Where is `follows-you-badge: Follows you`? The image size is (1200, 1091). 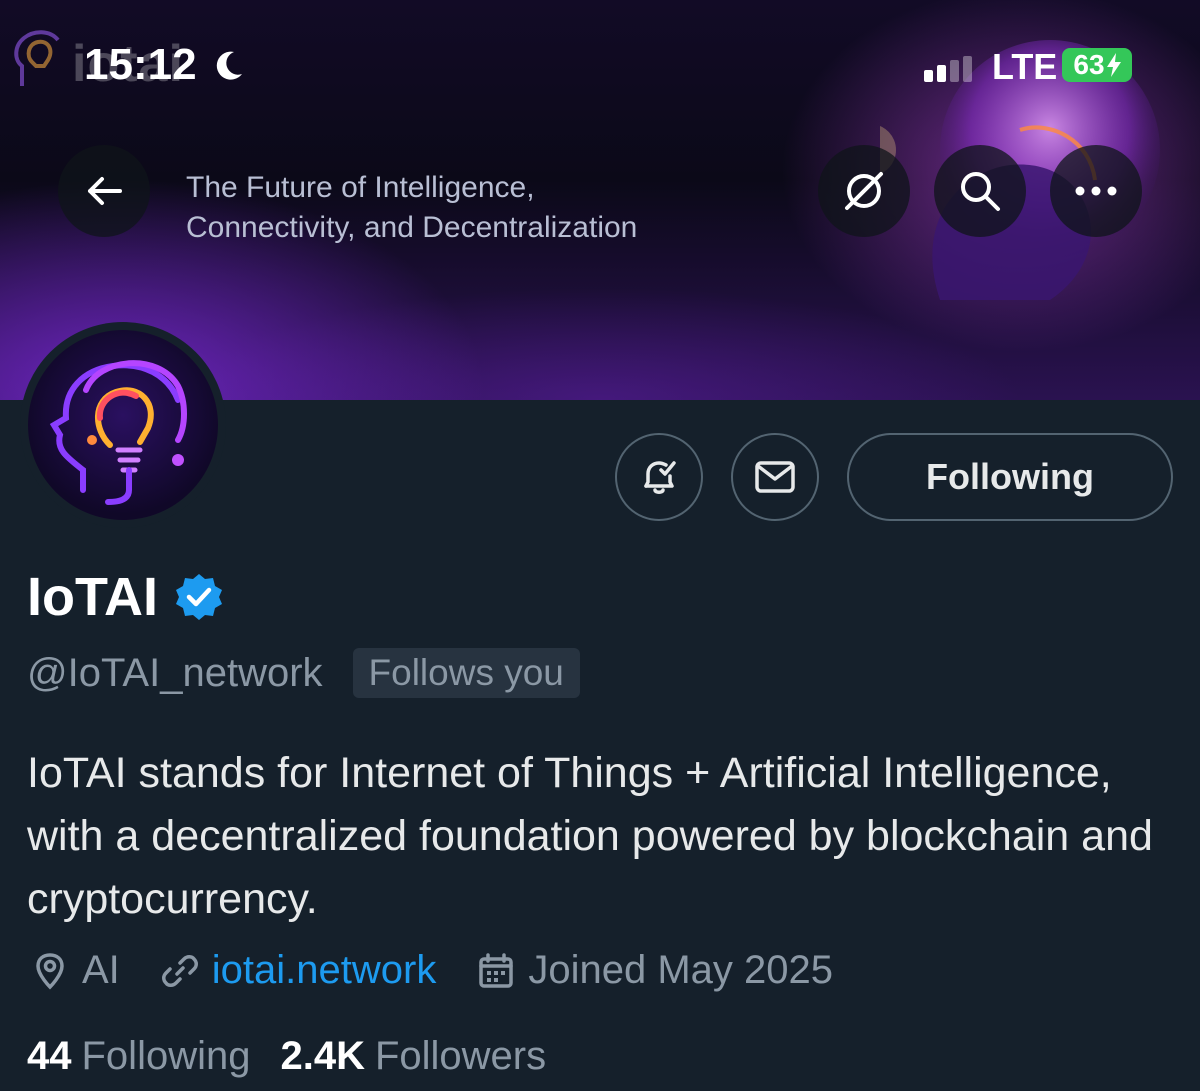
follows-you-badge: Follows you is located at coordinates (466, 673).